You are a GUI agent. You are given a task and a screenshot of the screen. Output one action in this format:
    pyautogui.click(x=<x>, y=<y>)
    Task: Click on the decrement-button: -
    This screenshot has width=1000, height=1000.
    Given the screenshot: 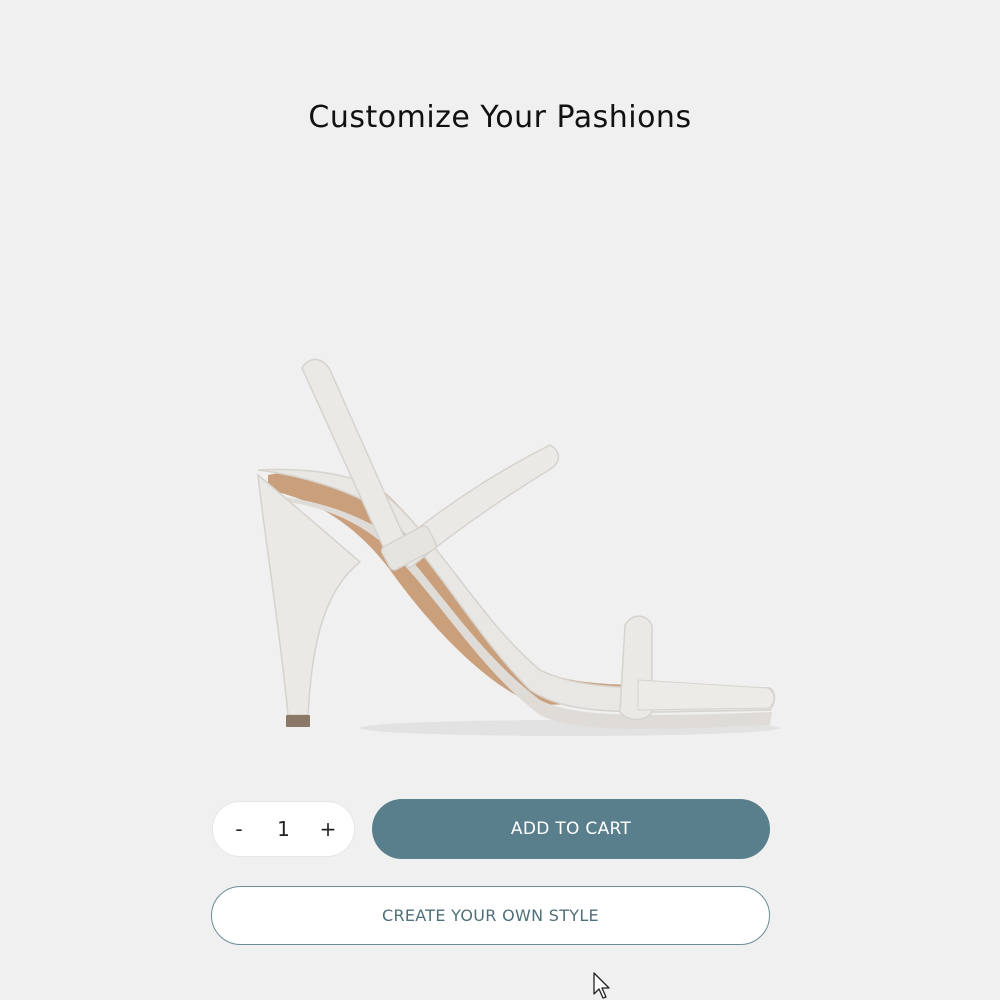 What is the action you would take?
    pyautogui.click(x=239, y=829)
    